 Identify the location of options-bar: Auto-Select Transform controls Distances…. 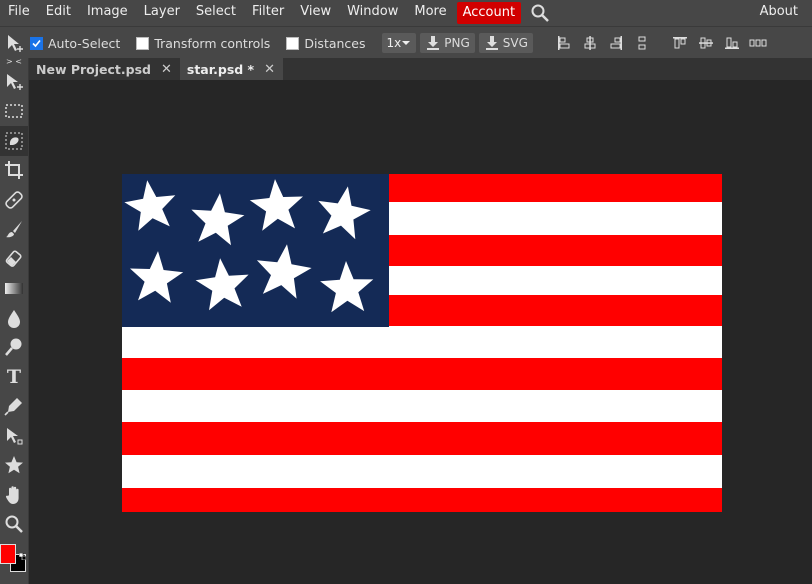
(406, 42).